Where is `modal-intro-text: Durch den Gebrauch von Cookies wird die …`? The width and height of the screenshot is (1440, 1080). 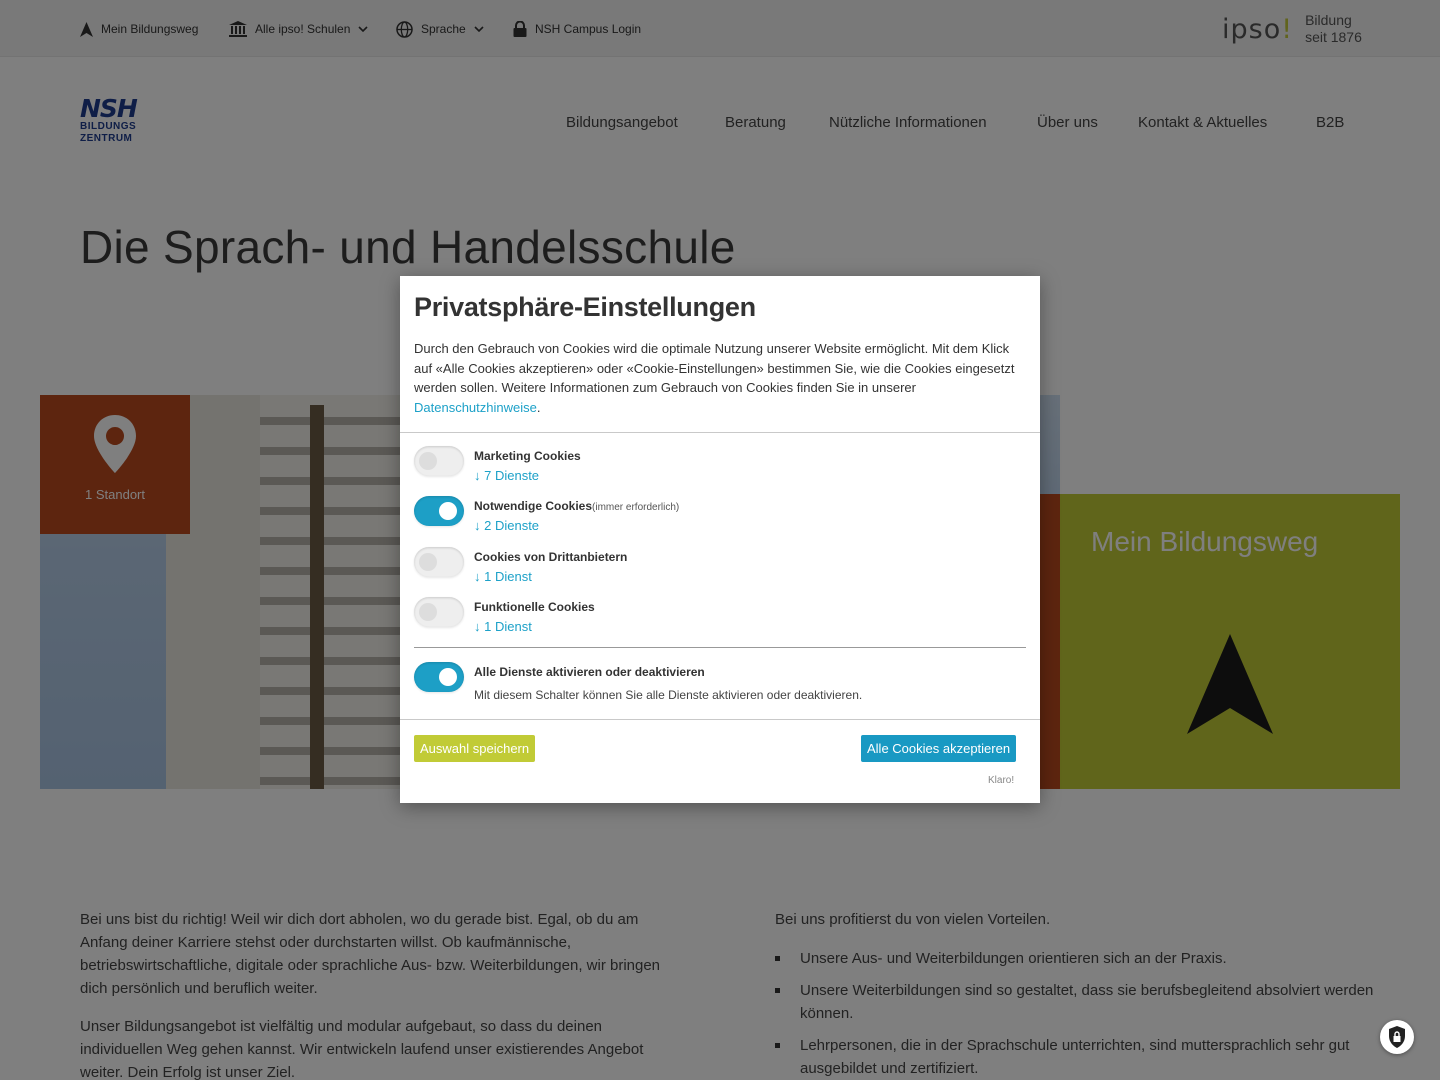
modal-intro-text: Durch den Gebrauch von Cookies wird die … is located at coordinates (714, 378).